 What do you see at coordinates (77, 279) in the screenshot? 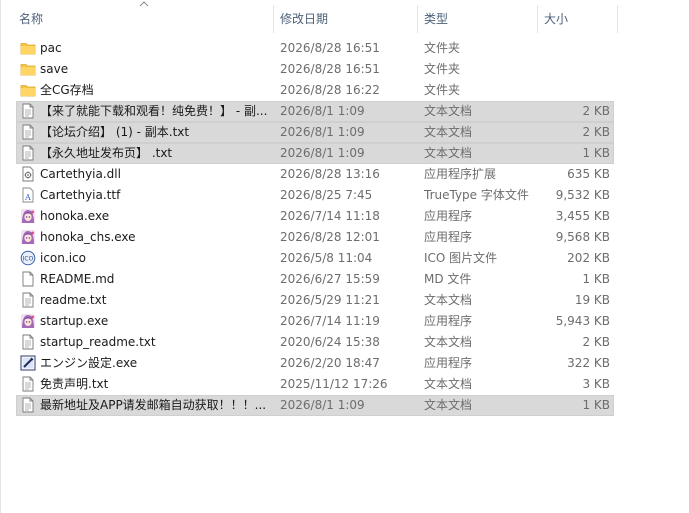
I see `file-name: README.md` at bounding box center [77, 279].